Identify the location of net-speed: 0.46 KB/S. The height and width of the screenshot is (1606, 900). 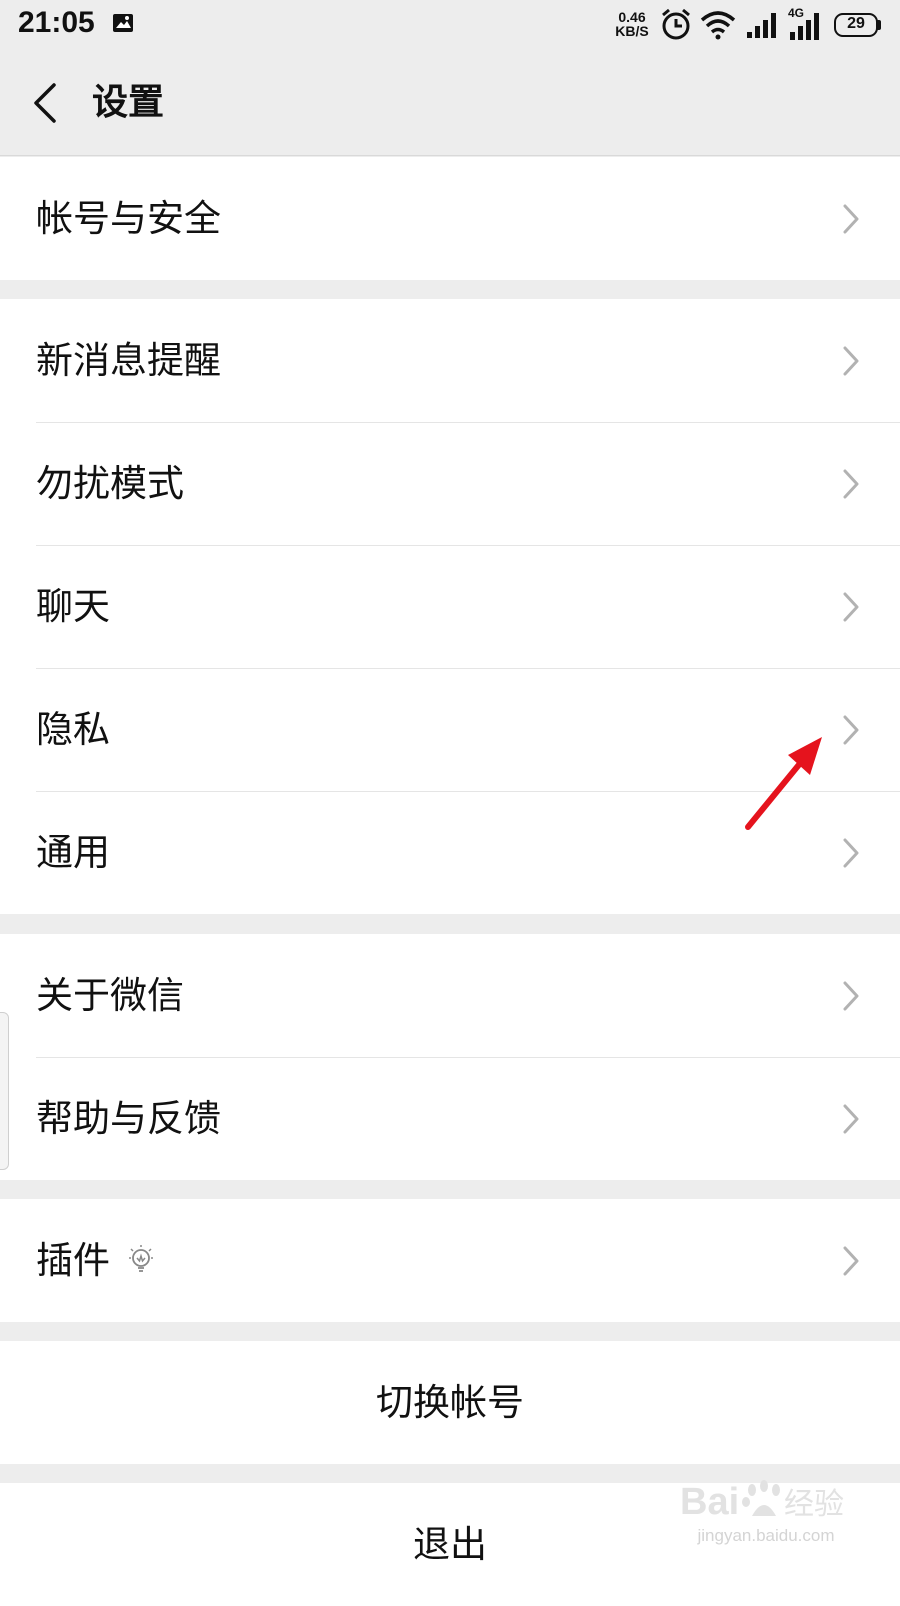
(632, 24).